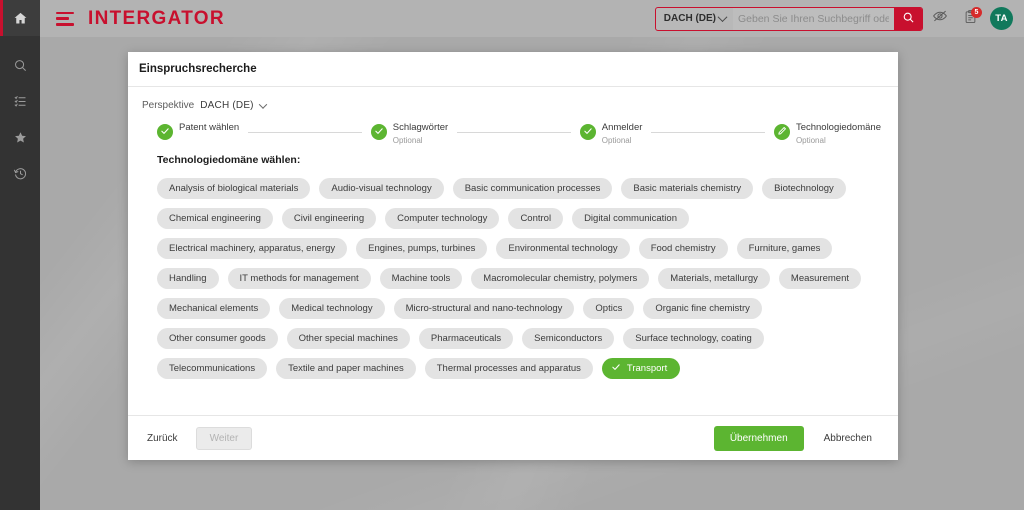 This screenshot has width=1024, height=510. I want to click on technology-domain-chip-label: Food chemistry, so click(683, 249).